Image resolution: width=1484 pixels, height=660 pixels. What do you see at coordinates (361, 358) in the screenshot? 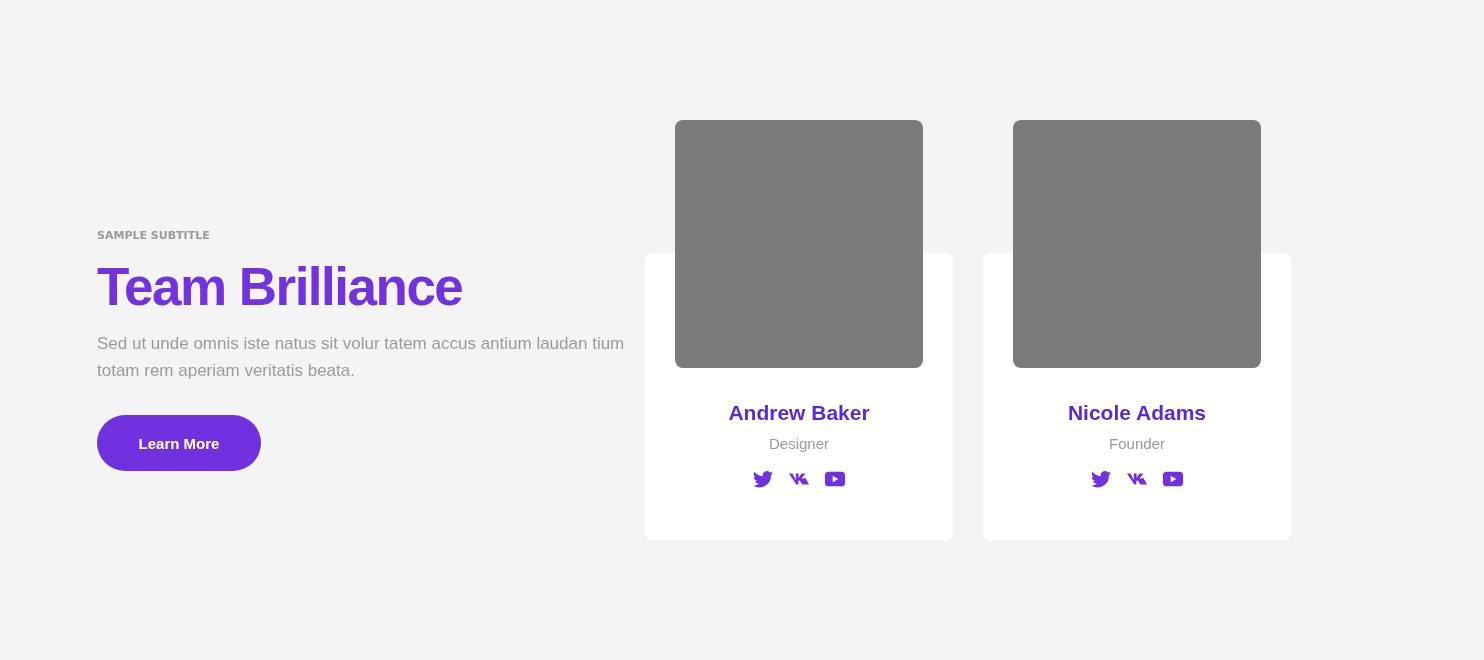
I see `section-description: Sed ut unde omnis iste natus sit volur tatem accus antium laudan tium totam rem aperiam veritatis beata.` at bounding box center [361, 358].